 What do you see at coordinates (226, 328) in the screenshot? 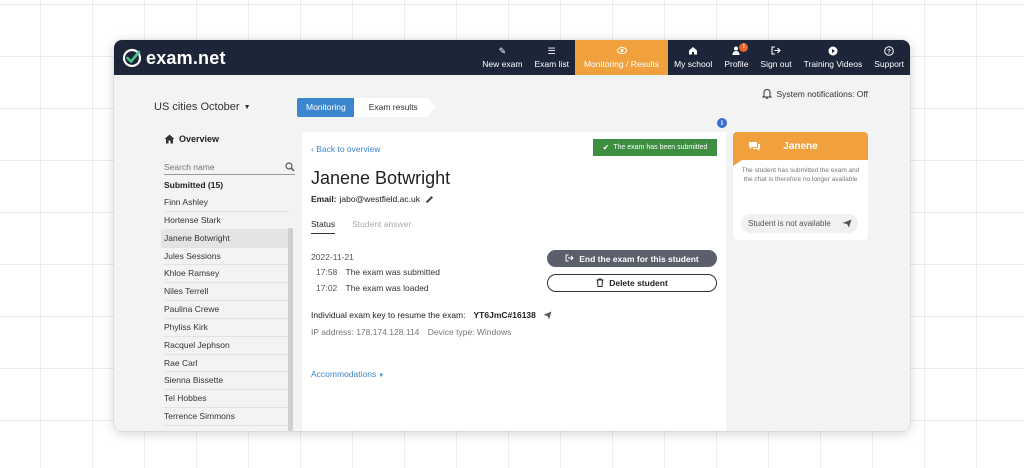
I see `student-list-item: Phyliss Kirk` at bounding box center [226, 328].